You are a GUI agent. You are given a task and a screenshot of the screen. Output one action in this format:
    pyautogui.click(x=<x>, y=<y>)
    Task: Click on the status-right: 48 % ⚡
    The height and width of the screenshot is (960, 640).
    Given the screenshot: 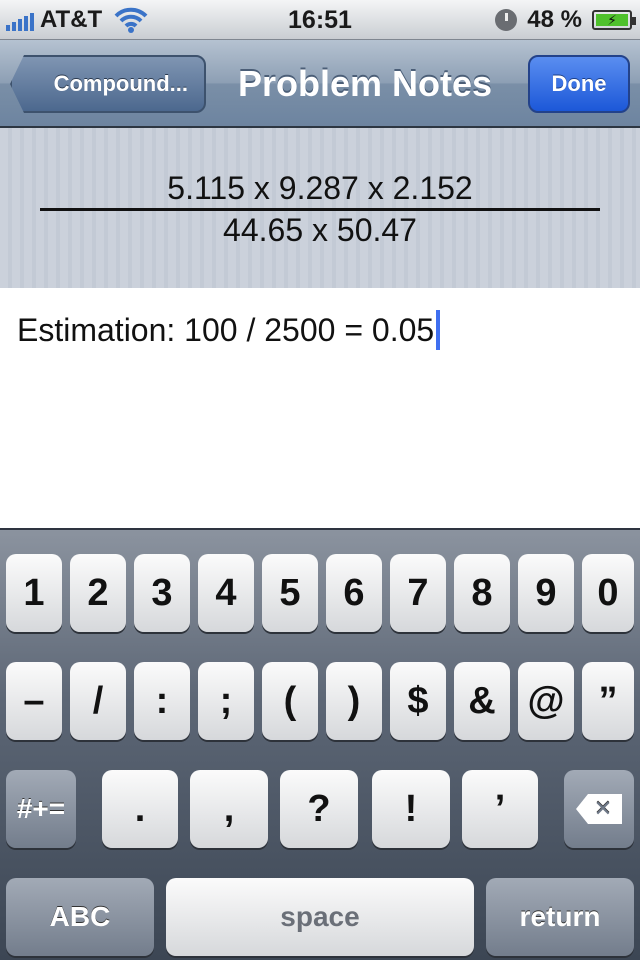 What is the action you would take?
    pyautogui.click(x=565, y=20)
    